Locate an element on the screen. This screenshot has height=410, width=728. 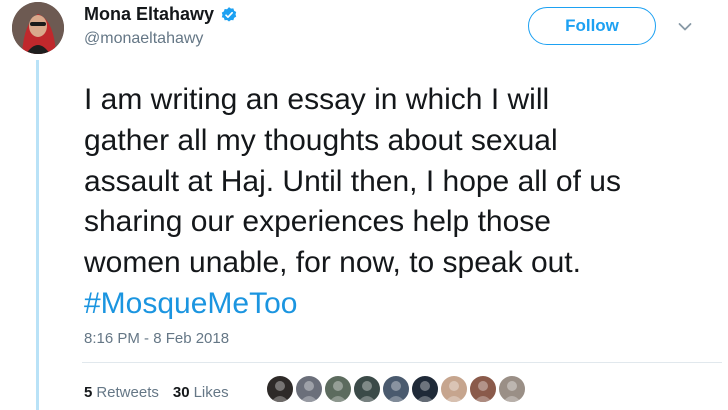
verified-badge-icon is located at coordinates (229, 14).